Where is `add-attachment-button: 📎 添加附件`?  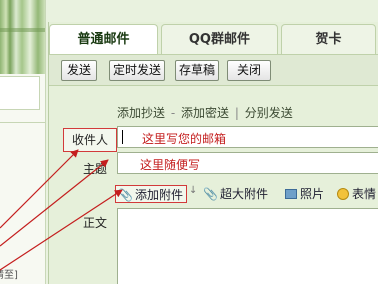 add-attachment-button: 📎 添加附件 is located at coordinates (151, 194).